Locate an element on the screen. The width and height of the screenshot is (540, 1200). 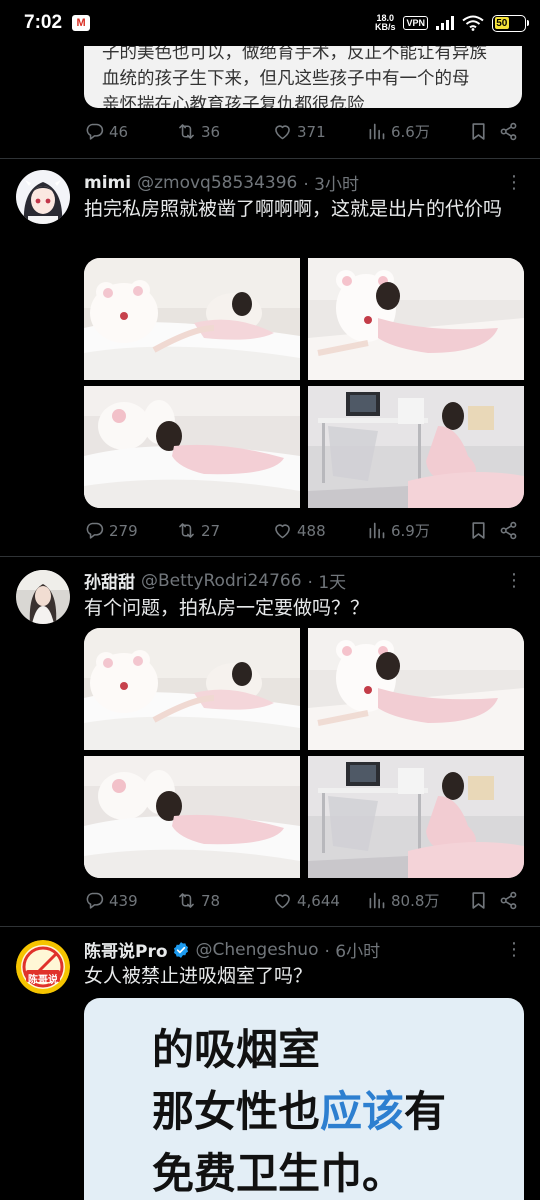
quote-text-line: 血统的孩子生下来，但凡这些孩子中有一个的母 is located at coordinates (286, 79).